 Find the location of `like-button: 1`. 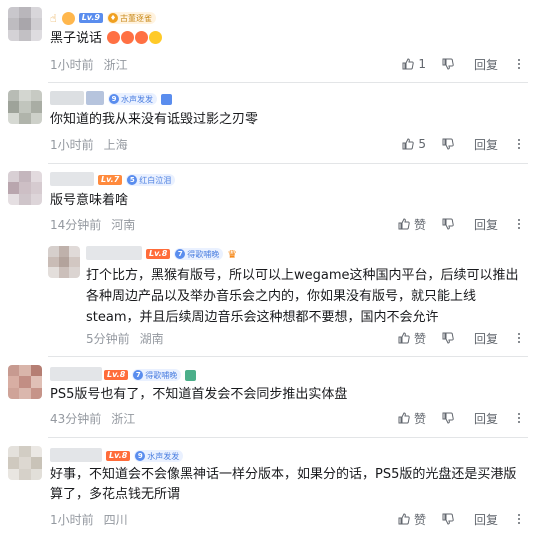

like-button: 1 is located at coordinates (414, 64).